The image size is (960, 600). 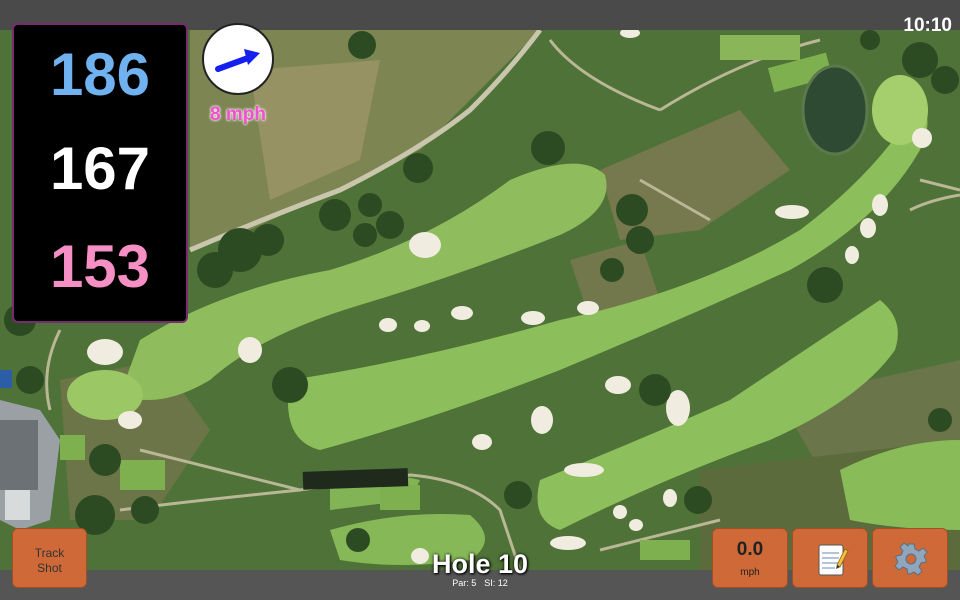 What do you see at coordinates (750, 549) in the screenshot?
I see `speed-value: 0.0` at bounding box center [750, 549].